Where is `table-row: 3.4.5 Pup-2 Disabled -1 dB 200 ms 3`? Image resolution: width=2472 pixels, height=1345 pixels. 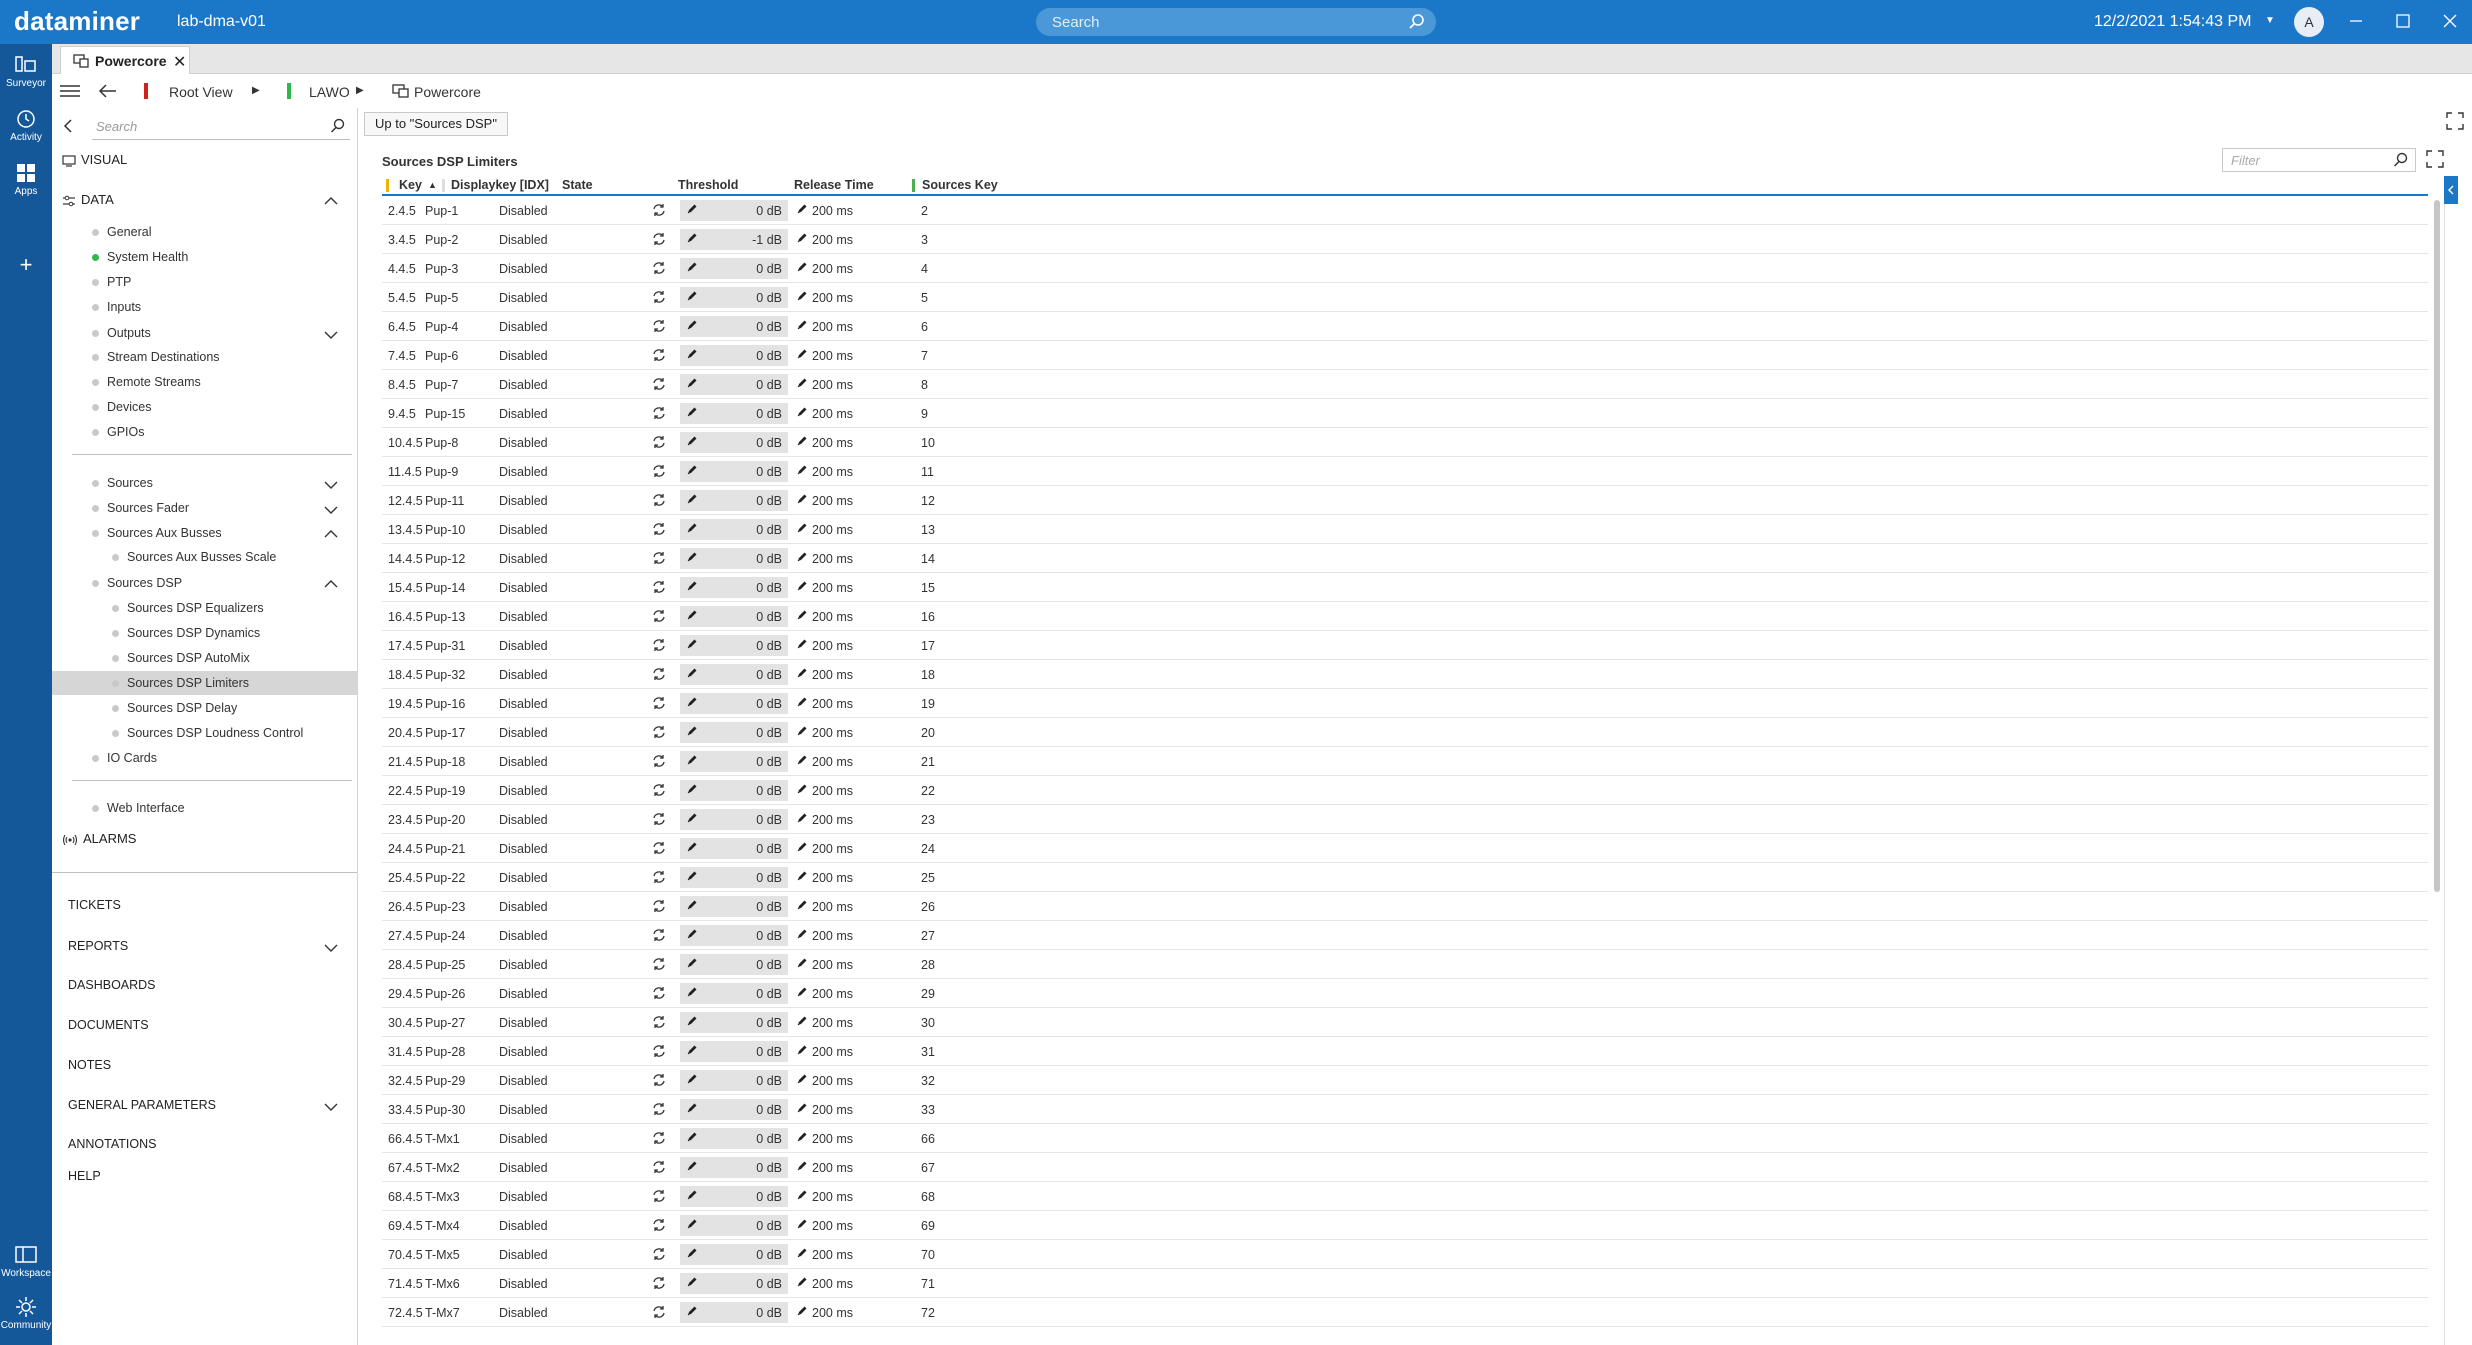
table-row: 3.4.5 Pup-2 Disabled -1 dB 200 ms 3 is located at coordinates (1405, 239).